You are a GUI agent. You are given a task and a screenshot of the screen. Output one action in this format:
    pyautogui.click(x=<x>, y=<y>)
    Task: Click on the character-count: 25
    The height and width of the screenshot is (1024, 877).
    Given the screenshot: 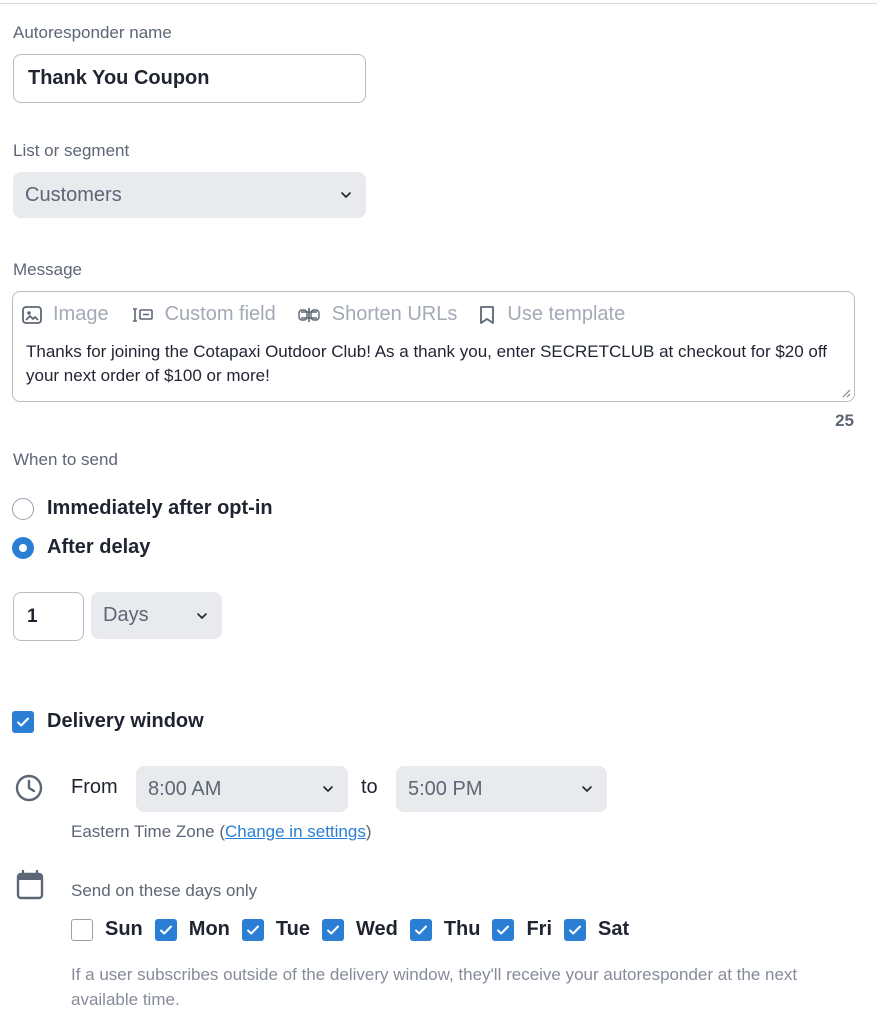 What is the action you would take?
    pyautogui.click(x=844, y=420)
    